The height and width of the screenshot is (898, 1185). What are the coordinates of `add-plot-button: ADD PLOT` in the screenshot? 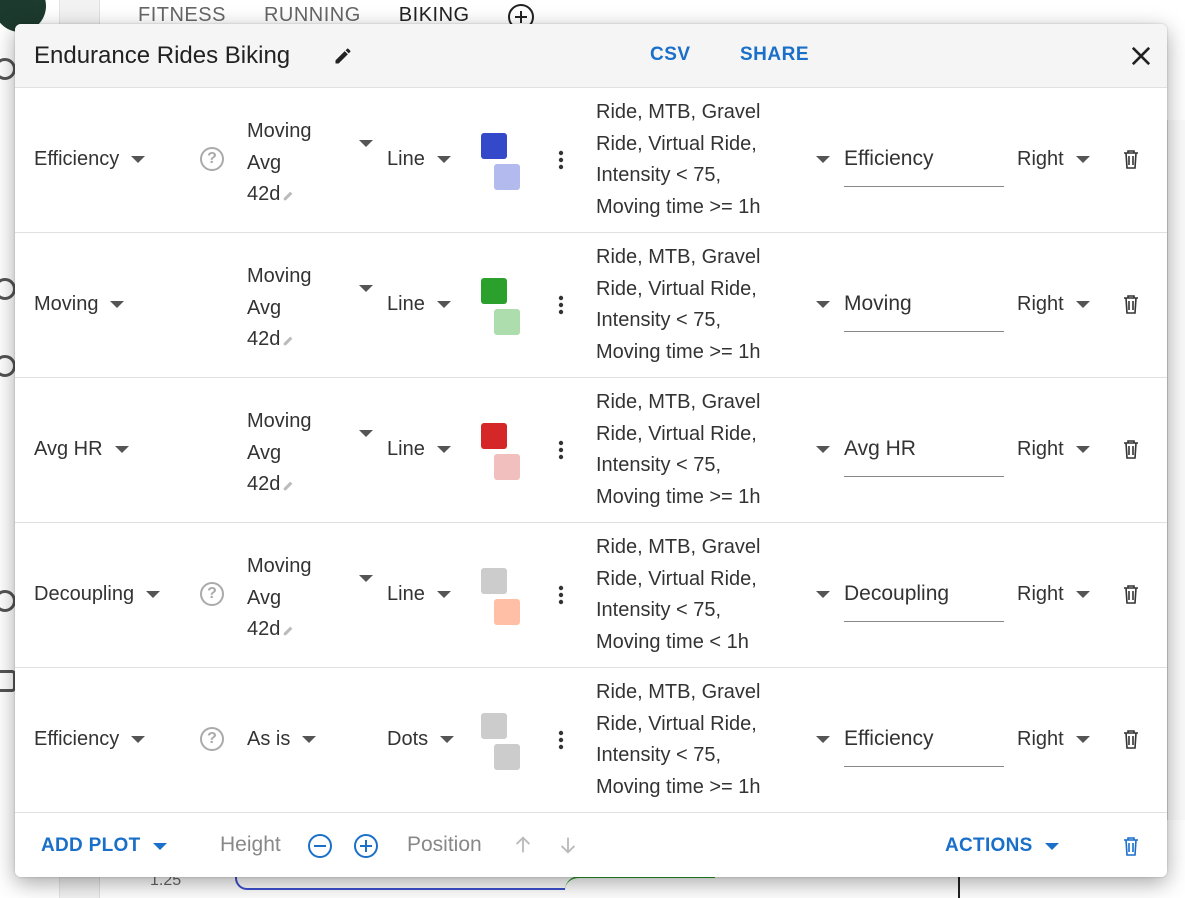 It's located at (104, 846).